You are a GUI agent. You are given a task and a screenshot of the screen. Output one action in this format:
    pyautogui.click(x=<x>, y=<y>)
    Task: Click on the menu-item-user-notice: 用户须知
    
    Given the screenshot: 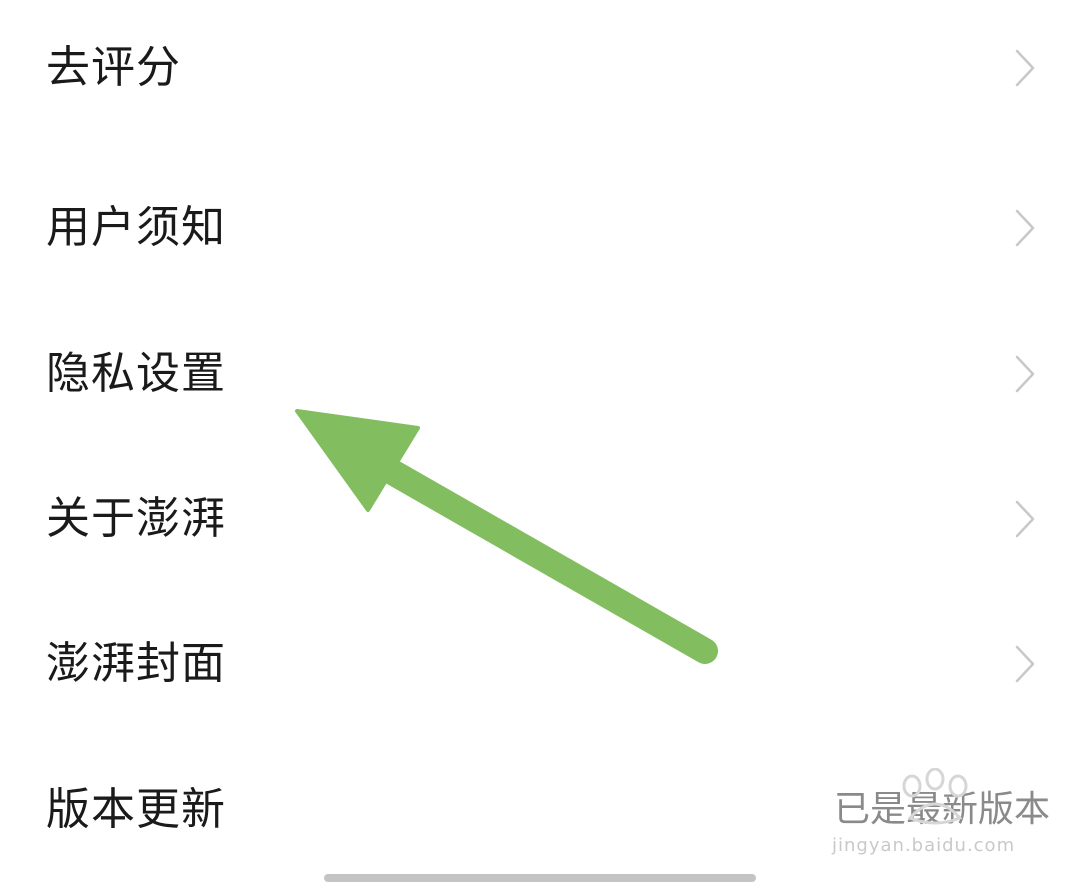 What is the action you would take?
    pyautogui.click(x=540, y=228)
    